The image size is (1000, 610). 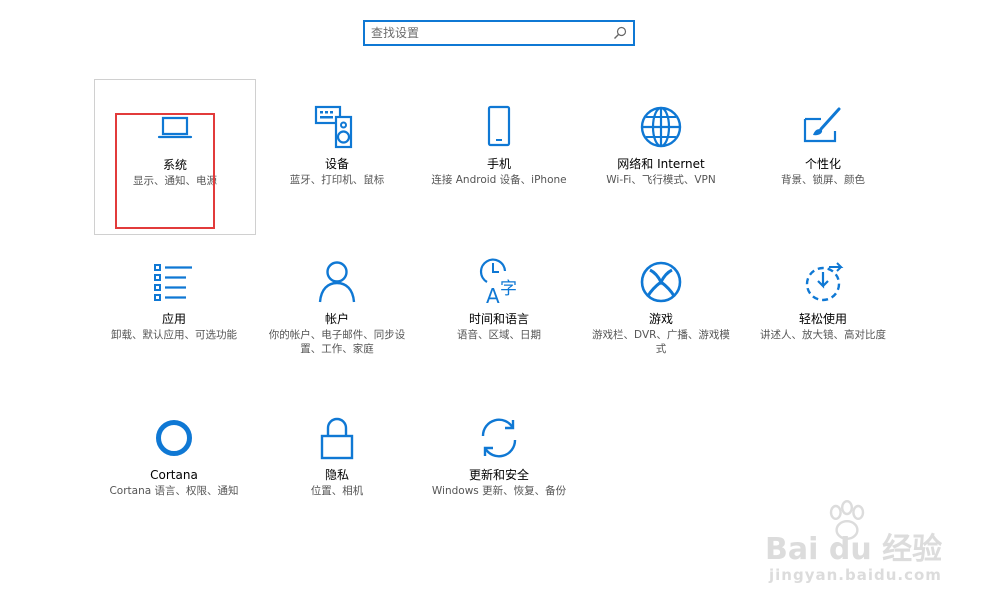 I want to click on time-language-icon: A 字, so click(x=498, y=282).